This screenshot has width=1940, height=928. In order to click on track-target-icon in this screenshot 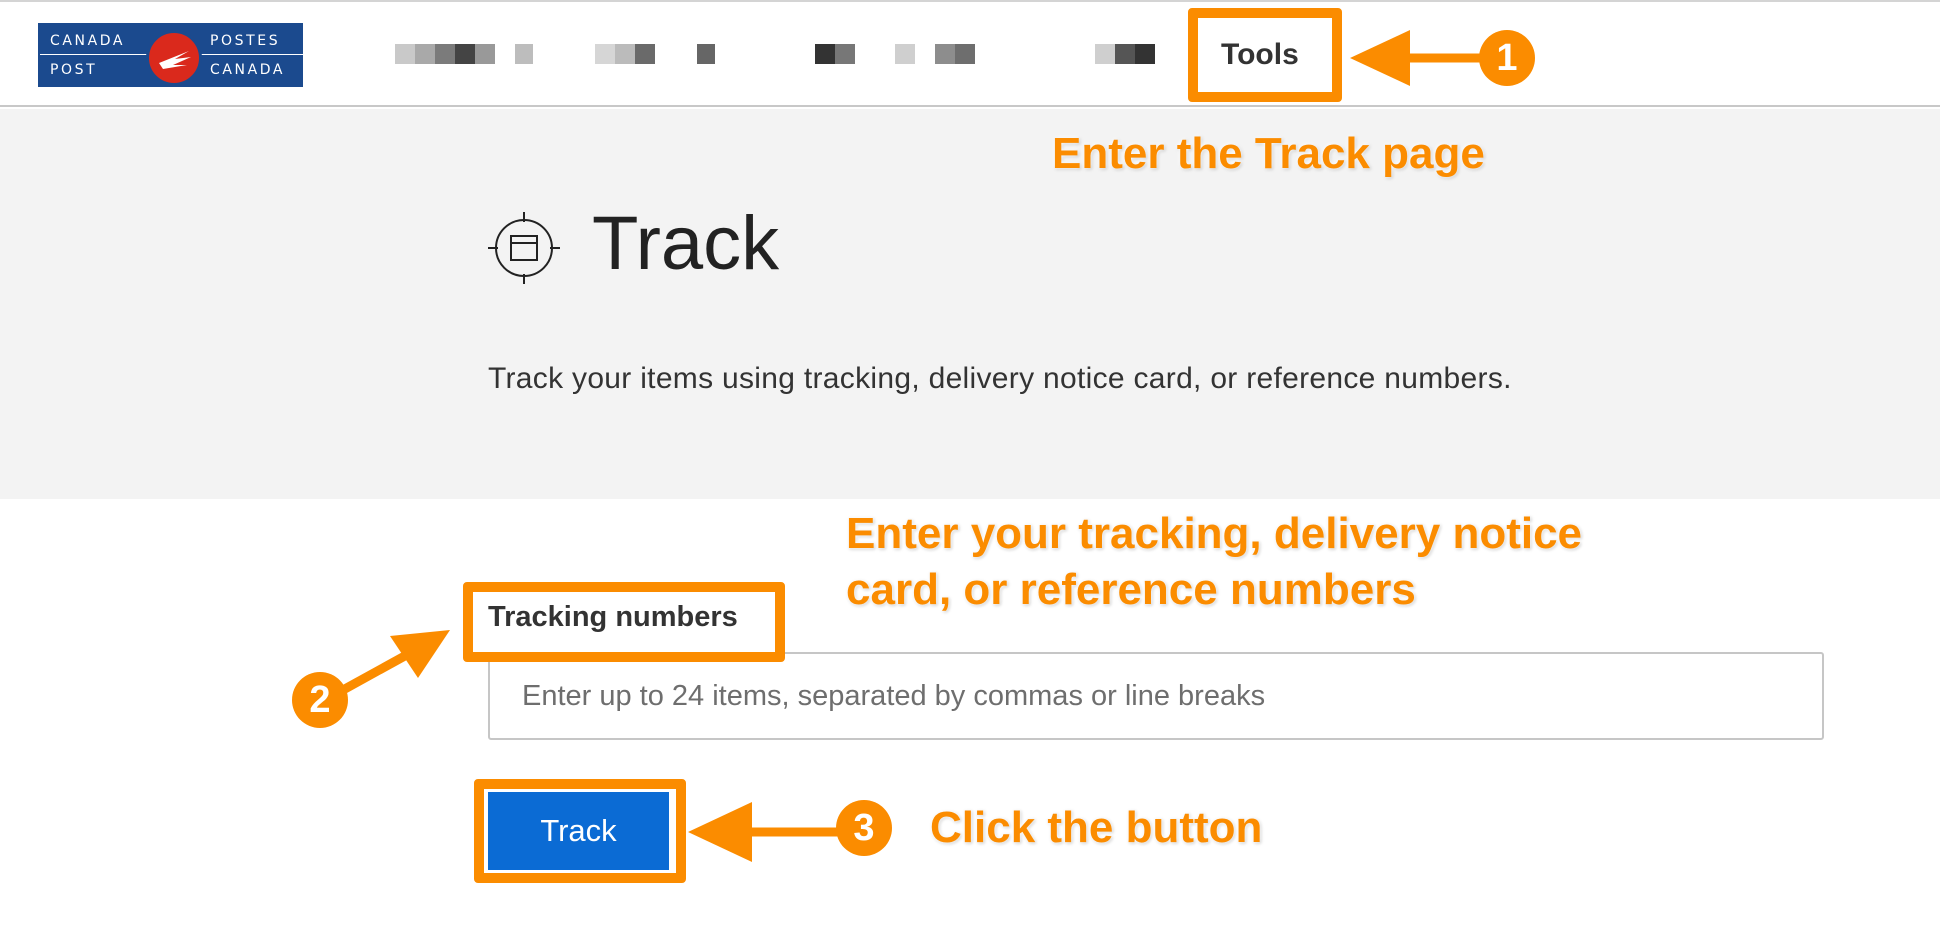, I will do `click(524, 248)`.